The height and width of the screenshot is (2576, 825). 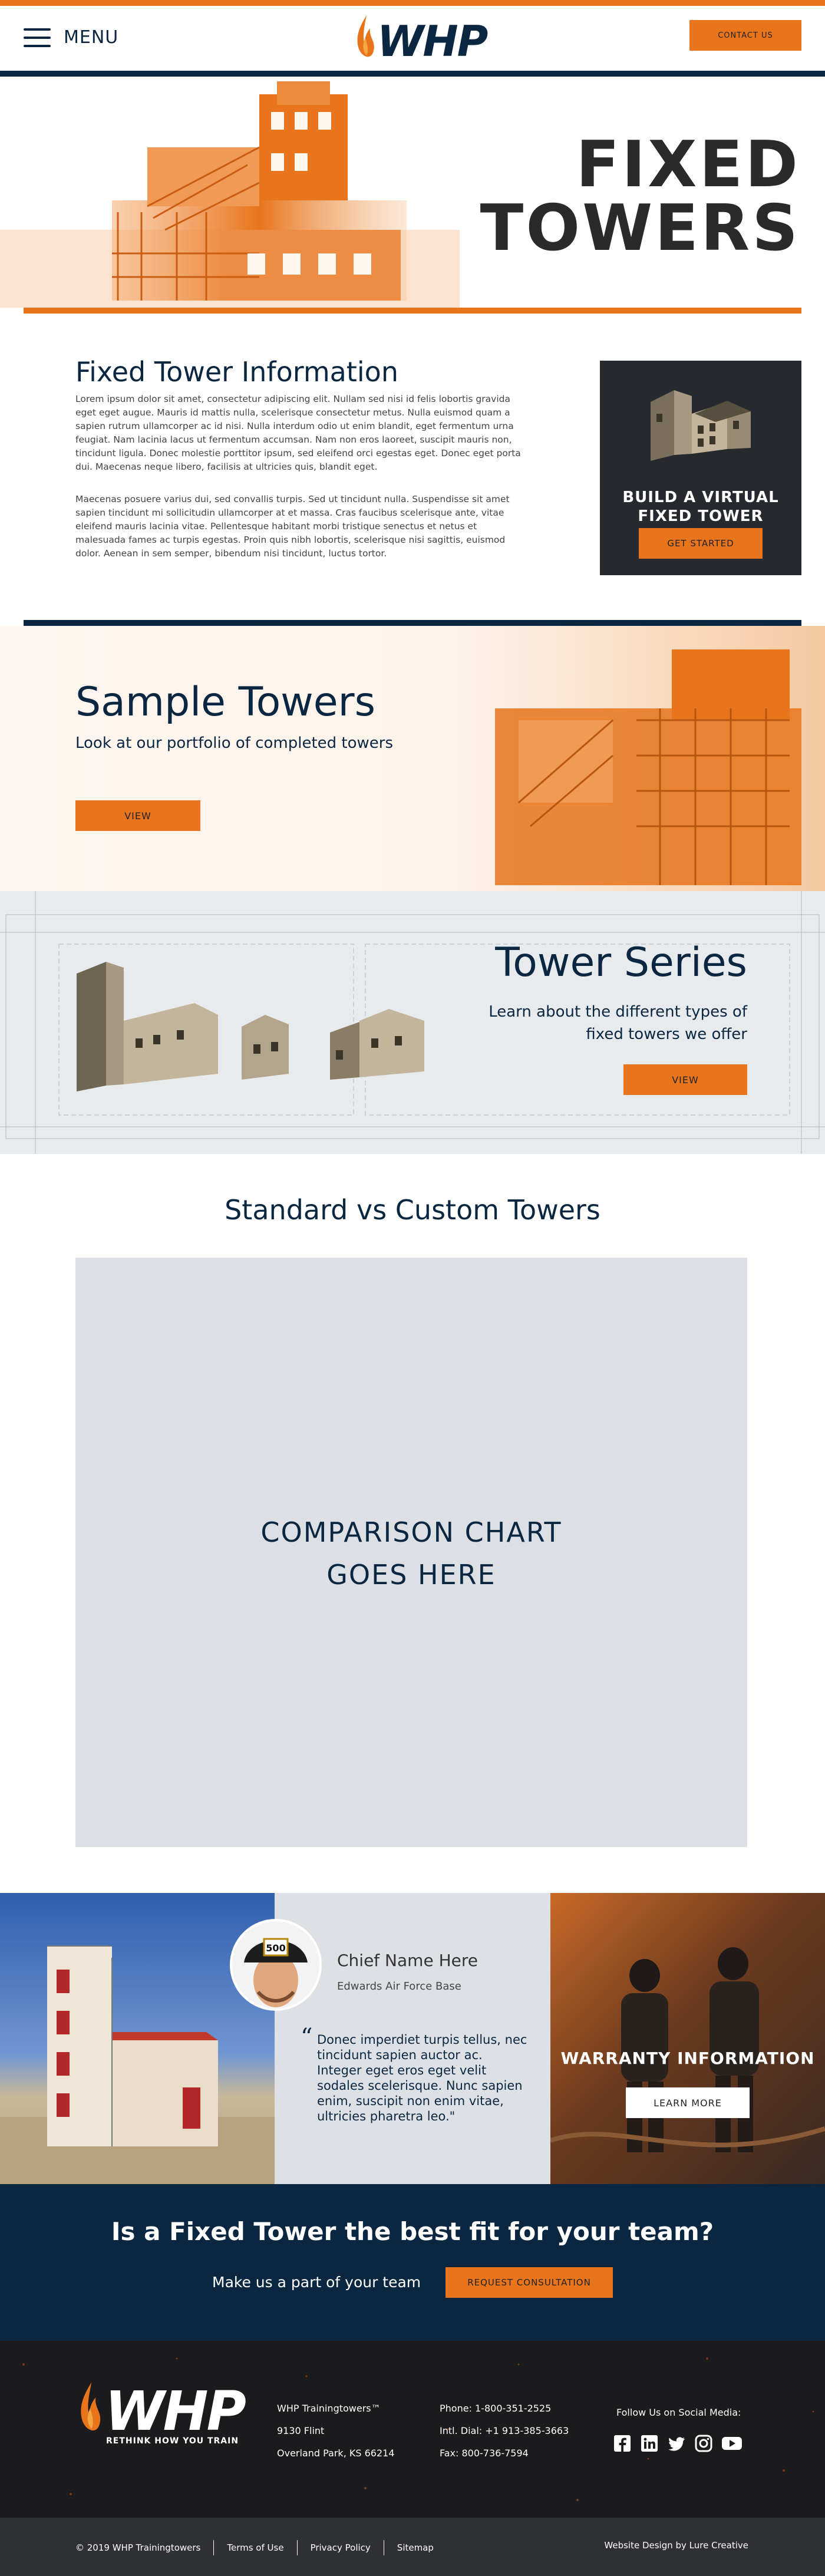 I want to click on design-credit-link: Website Design by Lure Creative, so click(x=676, y=2546).